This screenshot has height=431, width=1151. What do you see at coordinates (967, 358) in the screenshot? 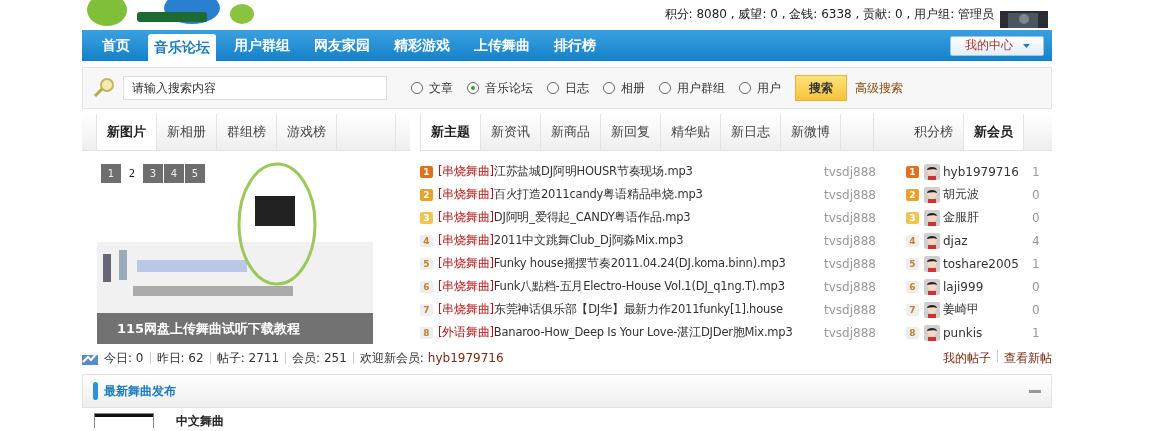
I see `stats-link: 我的帖子` at bounding box center [967, 358].